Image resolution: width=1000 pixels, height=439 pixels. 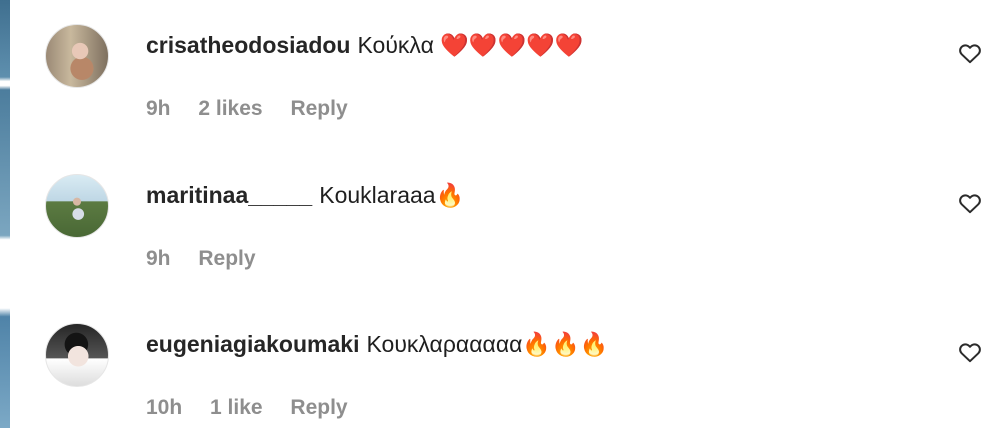 I want to click on comment-likes: 1 like, so click(x=236, y=408).